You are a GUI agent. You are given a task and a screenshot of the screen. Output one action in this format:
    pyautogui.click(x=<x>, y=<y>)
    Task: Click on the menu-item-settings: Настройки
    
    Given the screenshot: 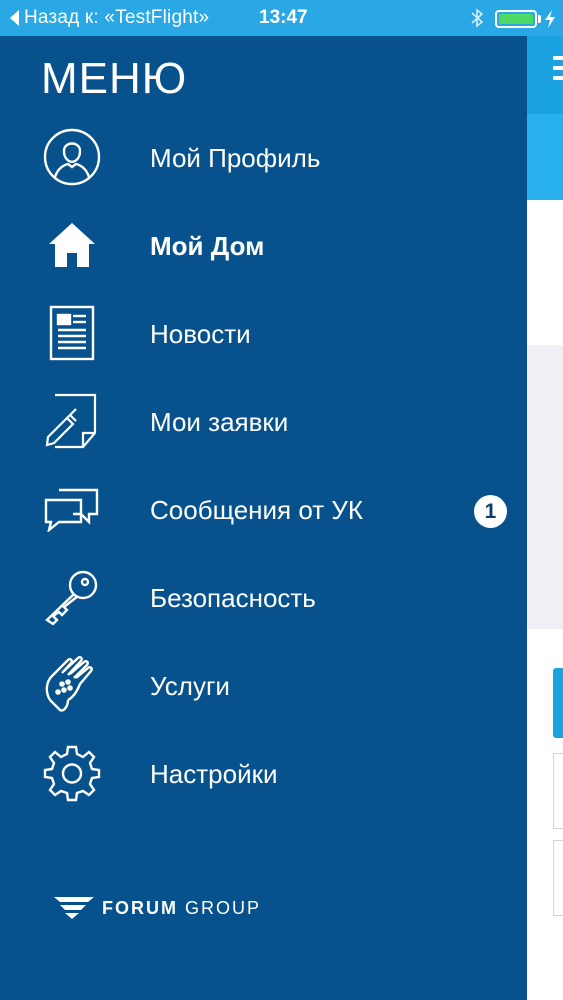 What is the action you would take?
    pyautogui.click(x=263, y=773)
    